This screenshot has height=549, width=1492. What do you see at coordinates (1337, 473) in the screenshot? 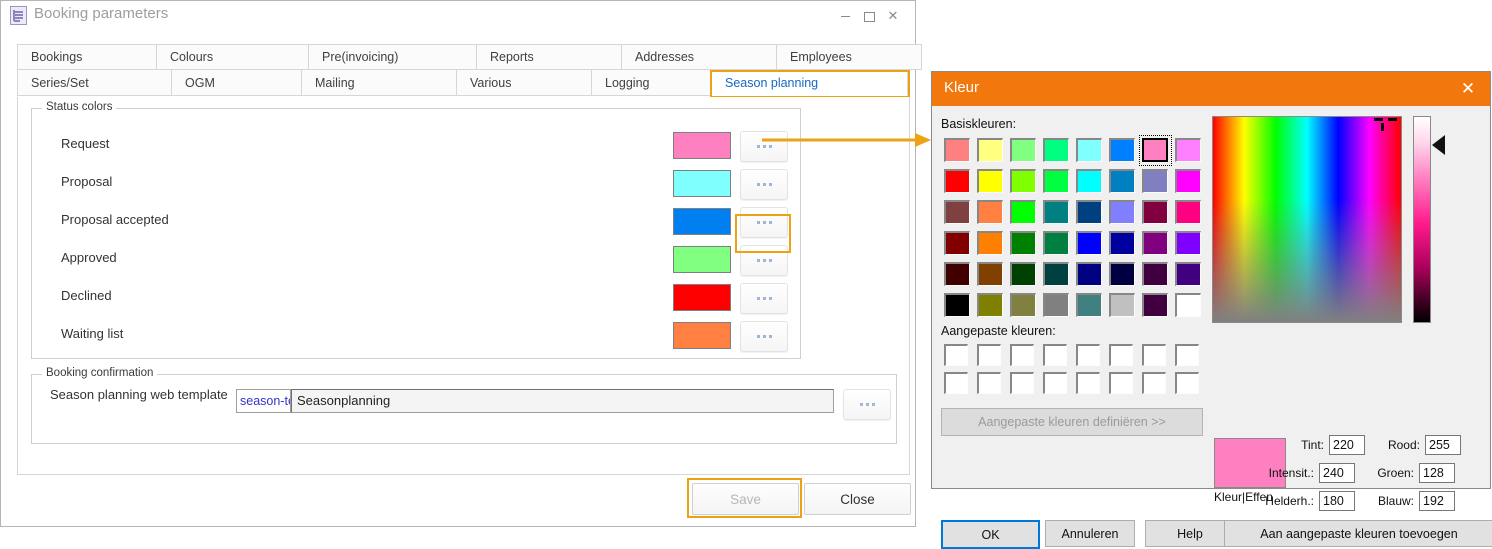
I see `intensity-input: 240` at bounding box center [1337, 473].